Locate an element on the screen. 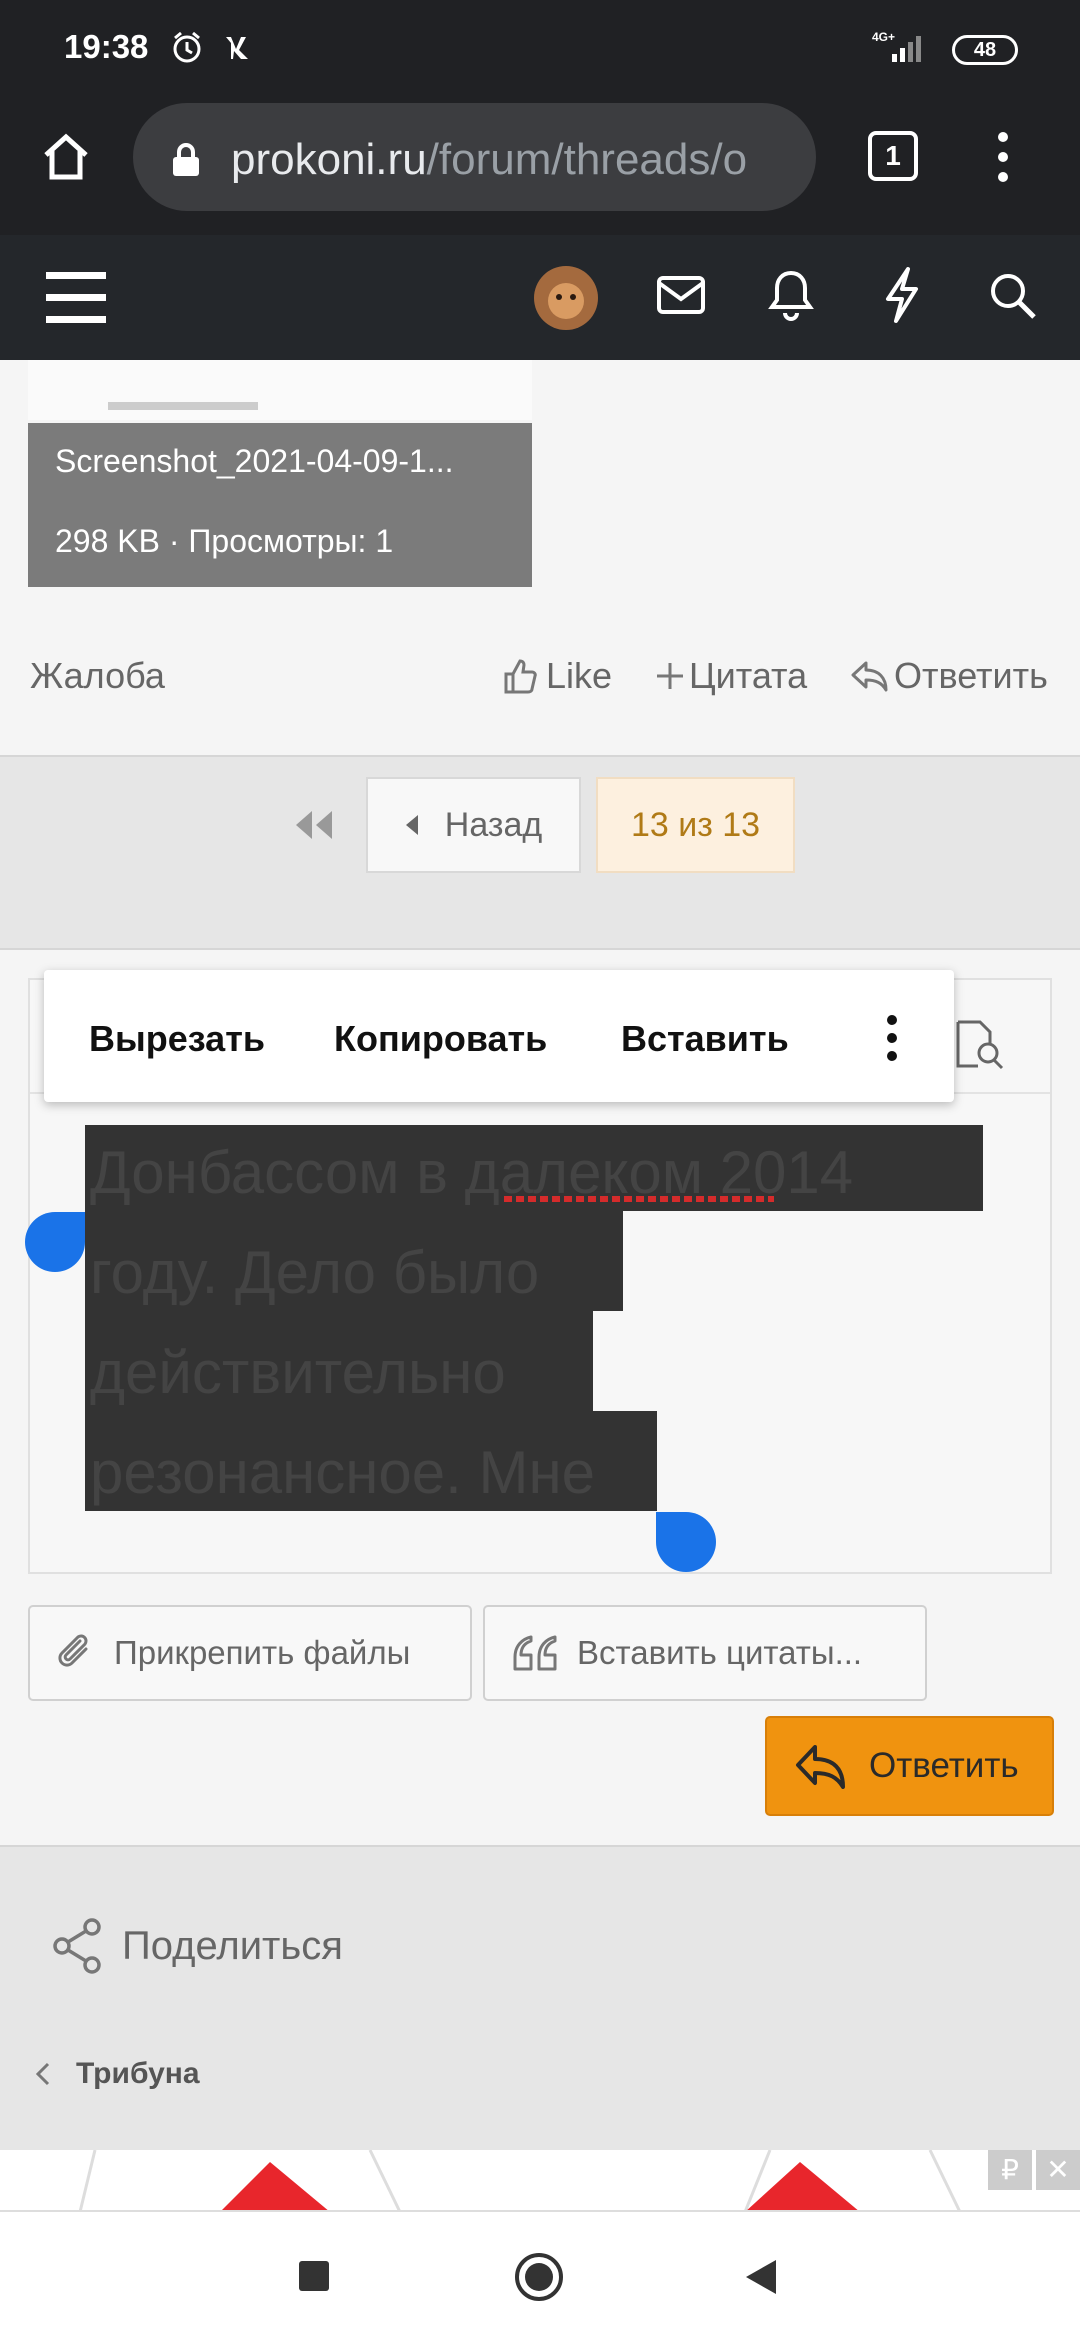  system-navigation-bar is located at coordinates (540, 2276).